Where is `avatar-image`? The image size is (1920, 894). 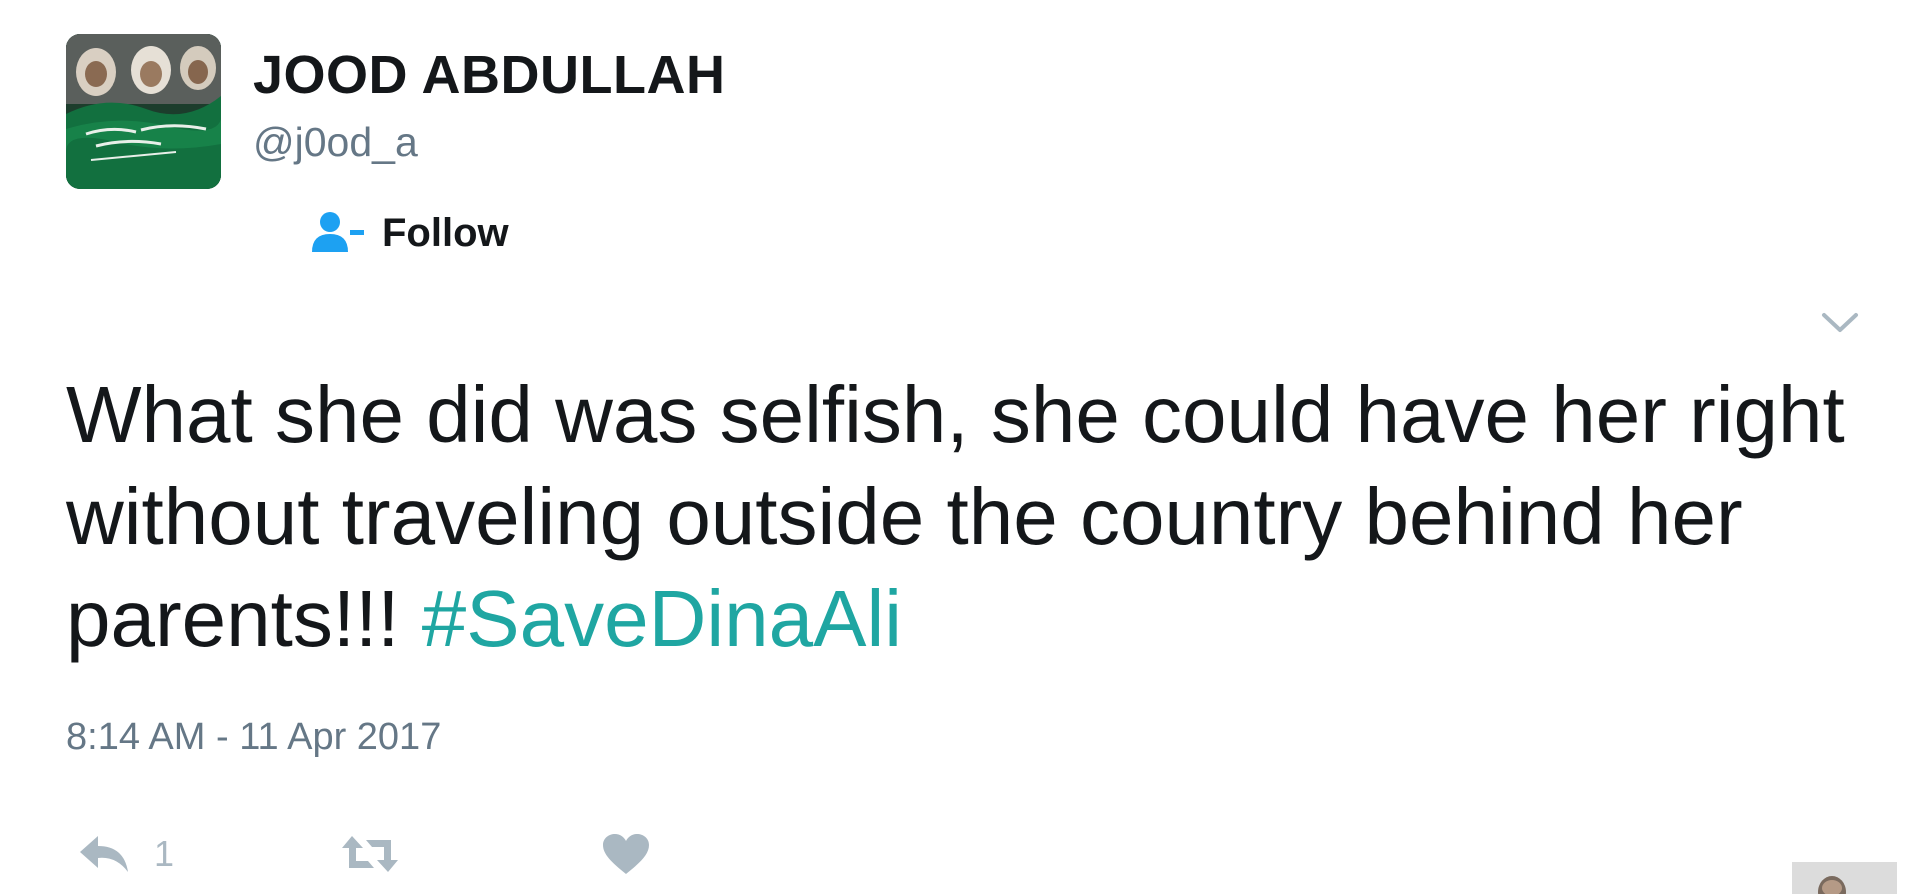 avatar-image is located at coordinates (143, 111).